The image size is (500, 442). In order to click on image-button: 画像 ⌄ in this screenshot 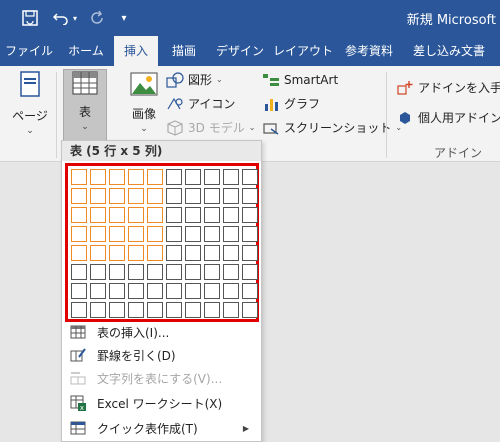, I will do `click(144, 102)`.